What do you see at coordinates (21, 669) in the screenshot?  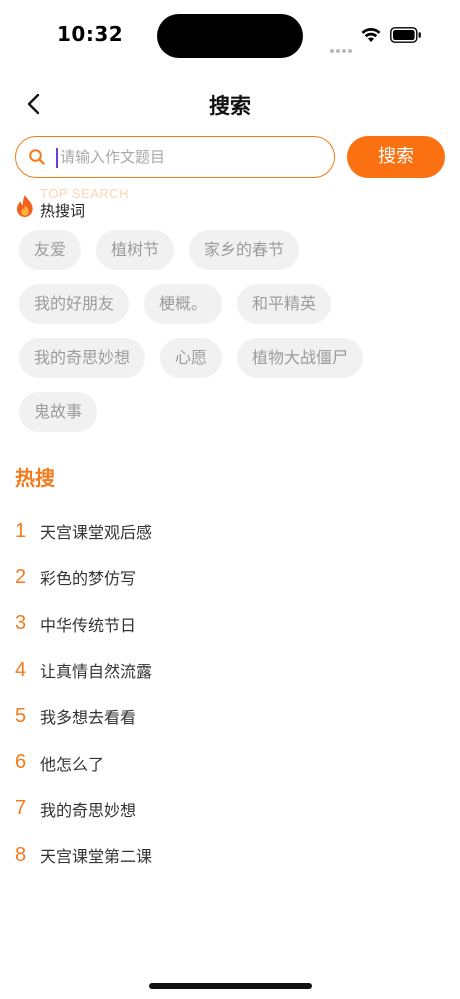 I see `rank-number: 4` at bounding box center [21, 669].